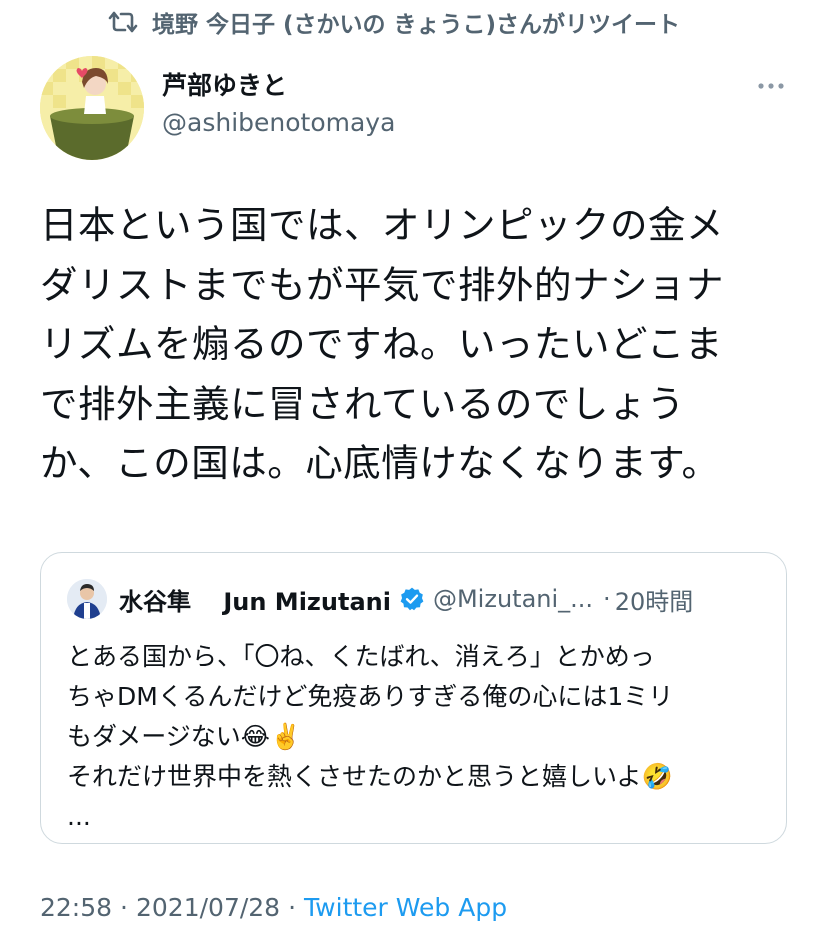  I want to click on quoted-author-avatar, so click(87, 599).